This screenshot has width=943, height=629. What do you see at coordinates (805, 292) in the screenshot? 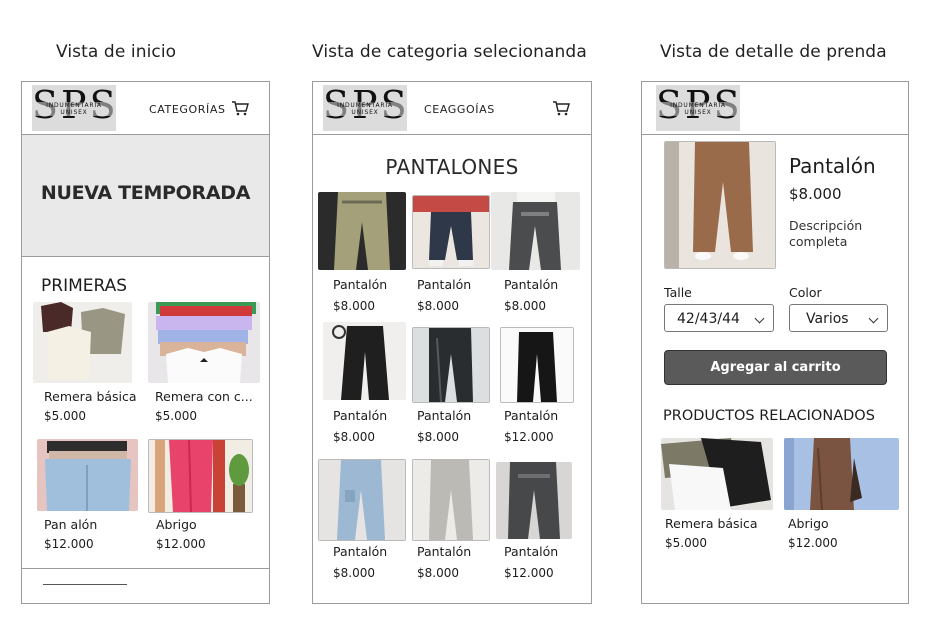
I see `color-label: Color` at bounding box center [805, 292].